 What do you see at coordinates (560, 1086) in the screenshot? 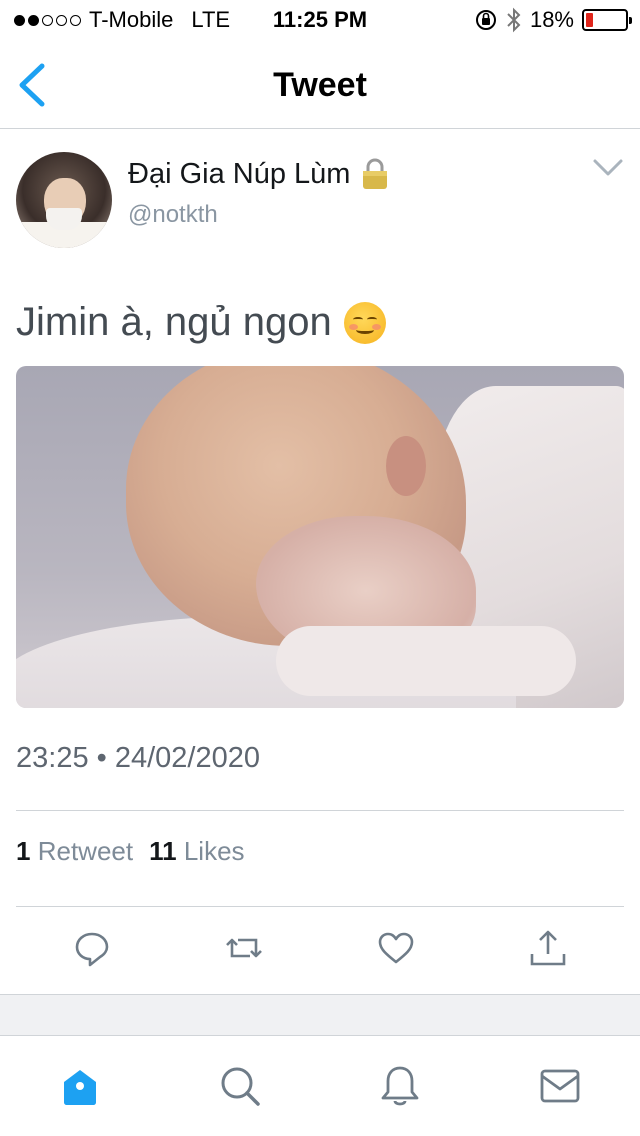
I see `messages-icon` at bounding box center [560, 1086].